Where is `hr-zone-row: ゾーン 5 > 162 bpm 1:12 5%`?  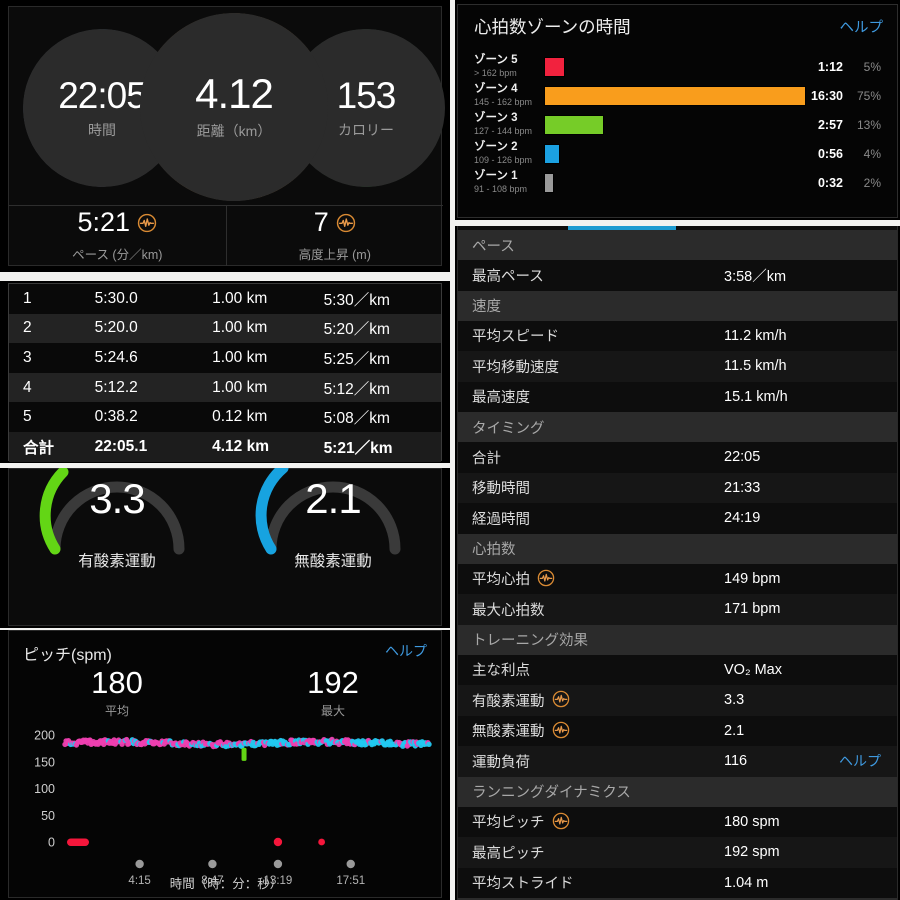 hr-zone-row: ゾーン 5 > 162 bpm 1:12 5% is located at coordinates (676, 66).